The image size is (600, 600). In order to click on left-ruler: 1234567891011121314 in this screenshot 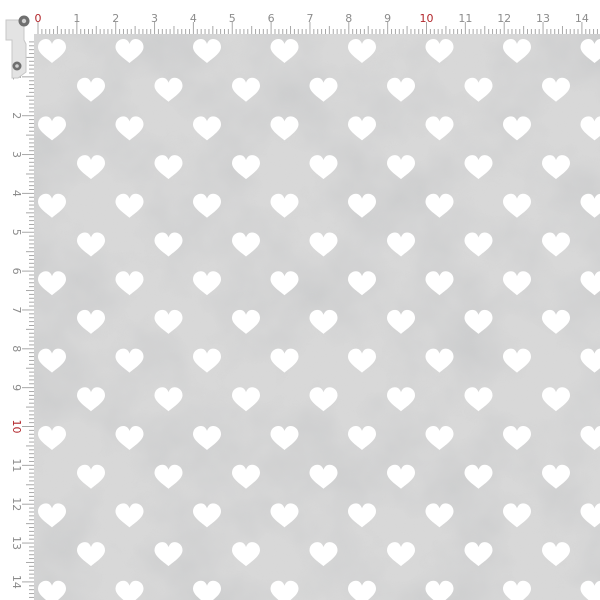, I will do `click(17, 300)`.